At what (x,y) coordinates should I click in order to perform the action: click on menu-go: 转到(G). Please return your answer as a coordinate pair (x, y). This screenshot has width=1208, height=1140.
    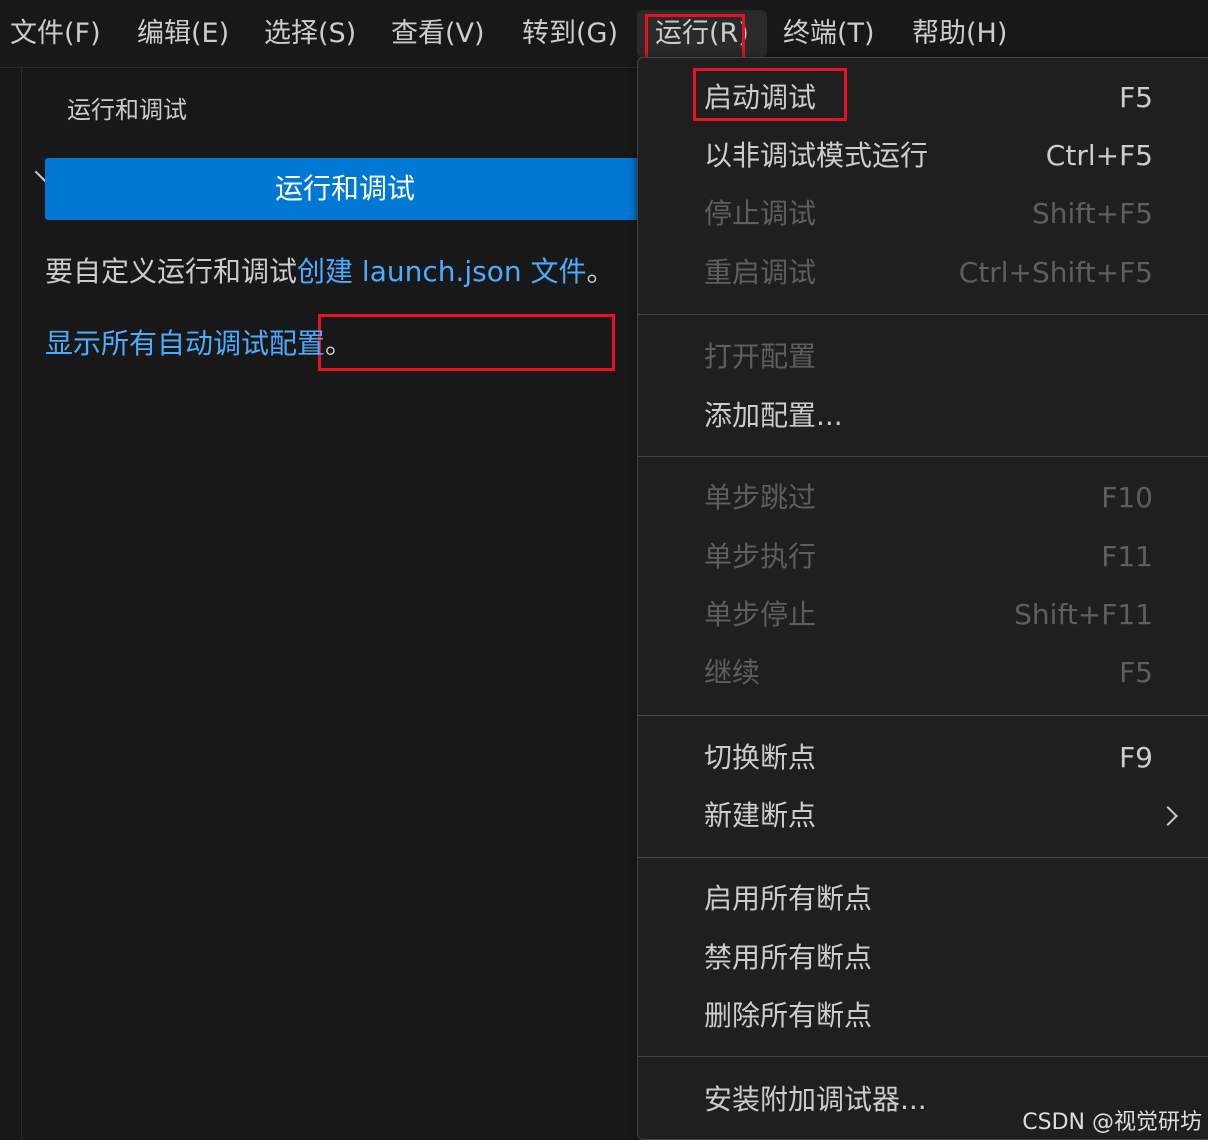
    Looking at the image, I should click on (570, 34).